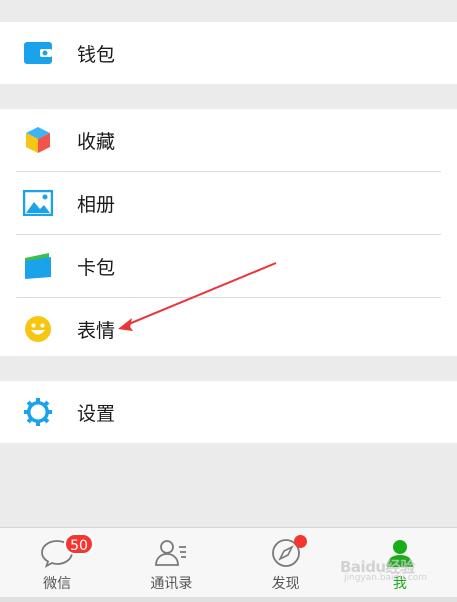 The width and height of the screenshot is (457, 602). Describe the element at coordinates (287, 552) in the screenshot. I see `compass-icon` at that location.